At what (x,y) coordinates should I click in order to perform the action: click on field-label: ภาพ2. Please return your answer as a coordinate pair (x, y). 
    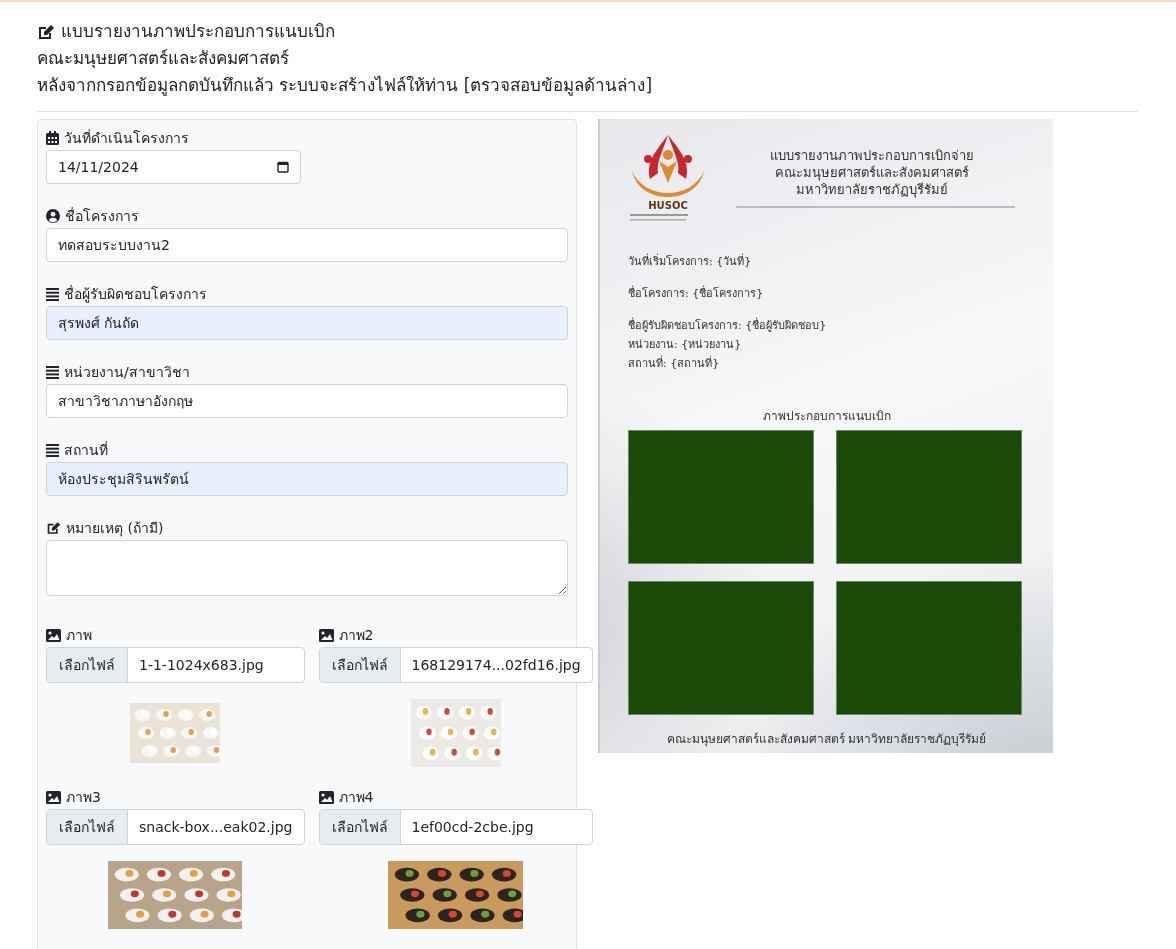
    Looking at the image, I should click on (356, 635).